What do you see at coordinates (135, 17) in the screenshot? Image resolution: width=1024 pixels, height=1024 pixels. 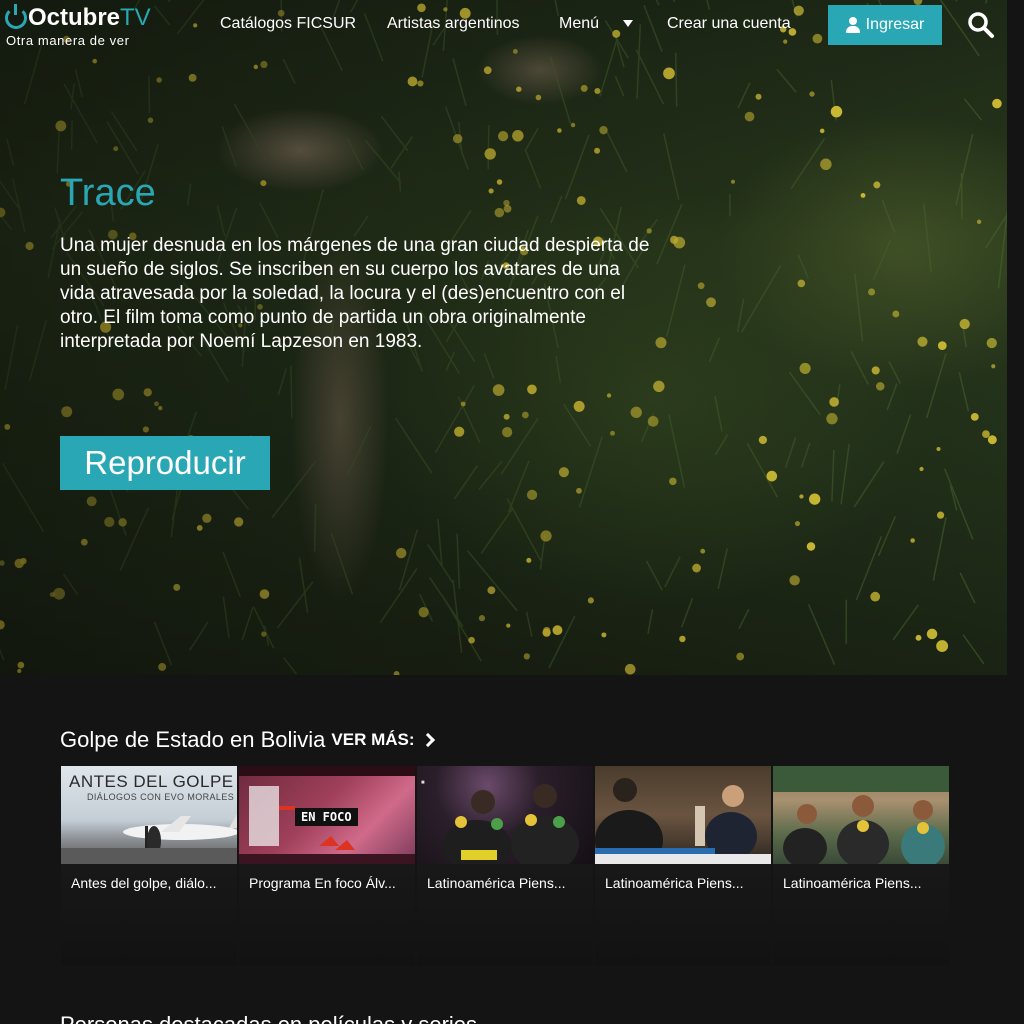 I see `logo-tv: TV` at bounding box center [135, 17].